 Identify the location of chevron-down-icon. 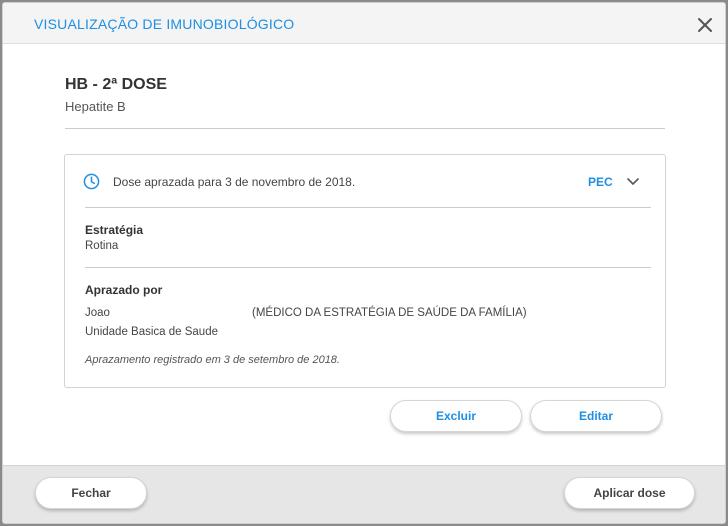
(633, 182).